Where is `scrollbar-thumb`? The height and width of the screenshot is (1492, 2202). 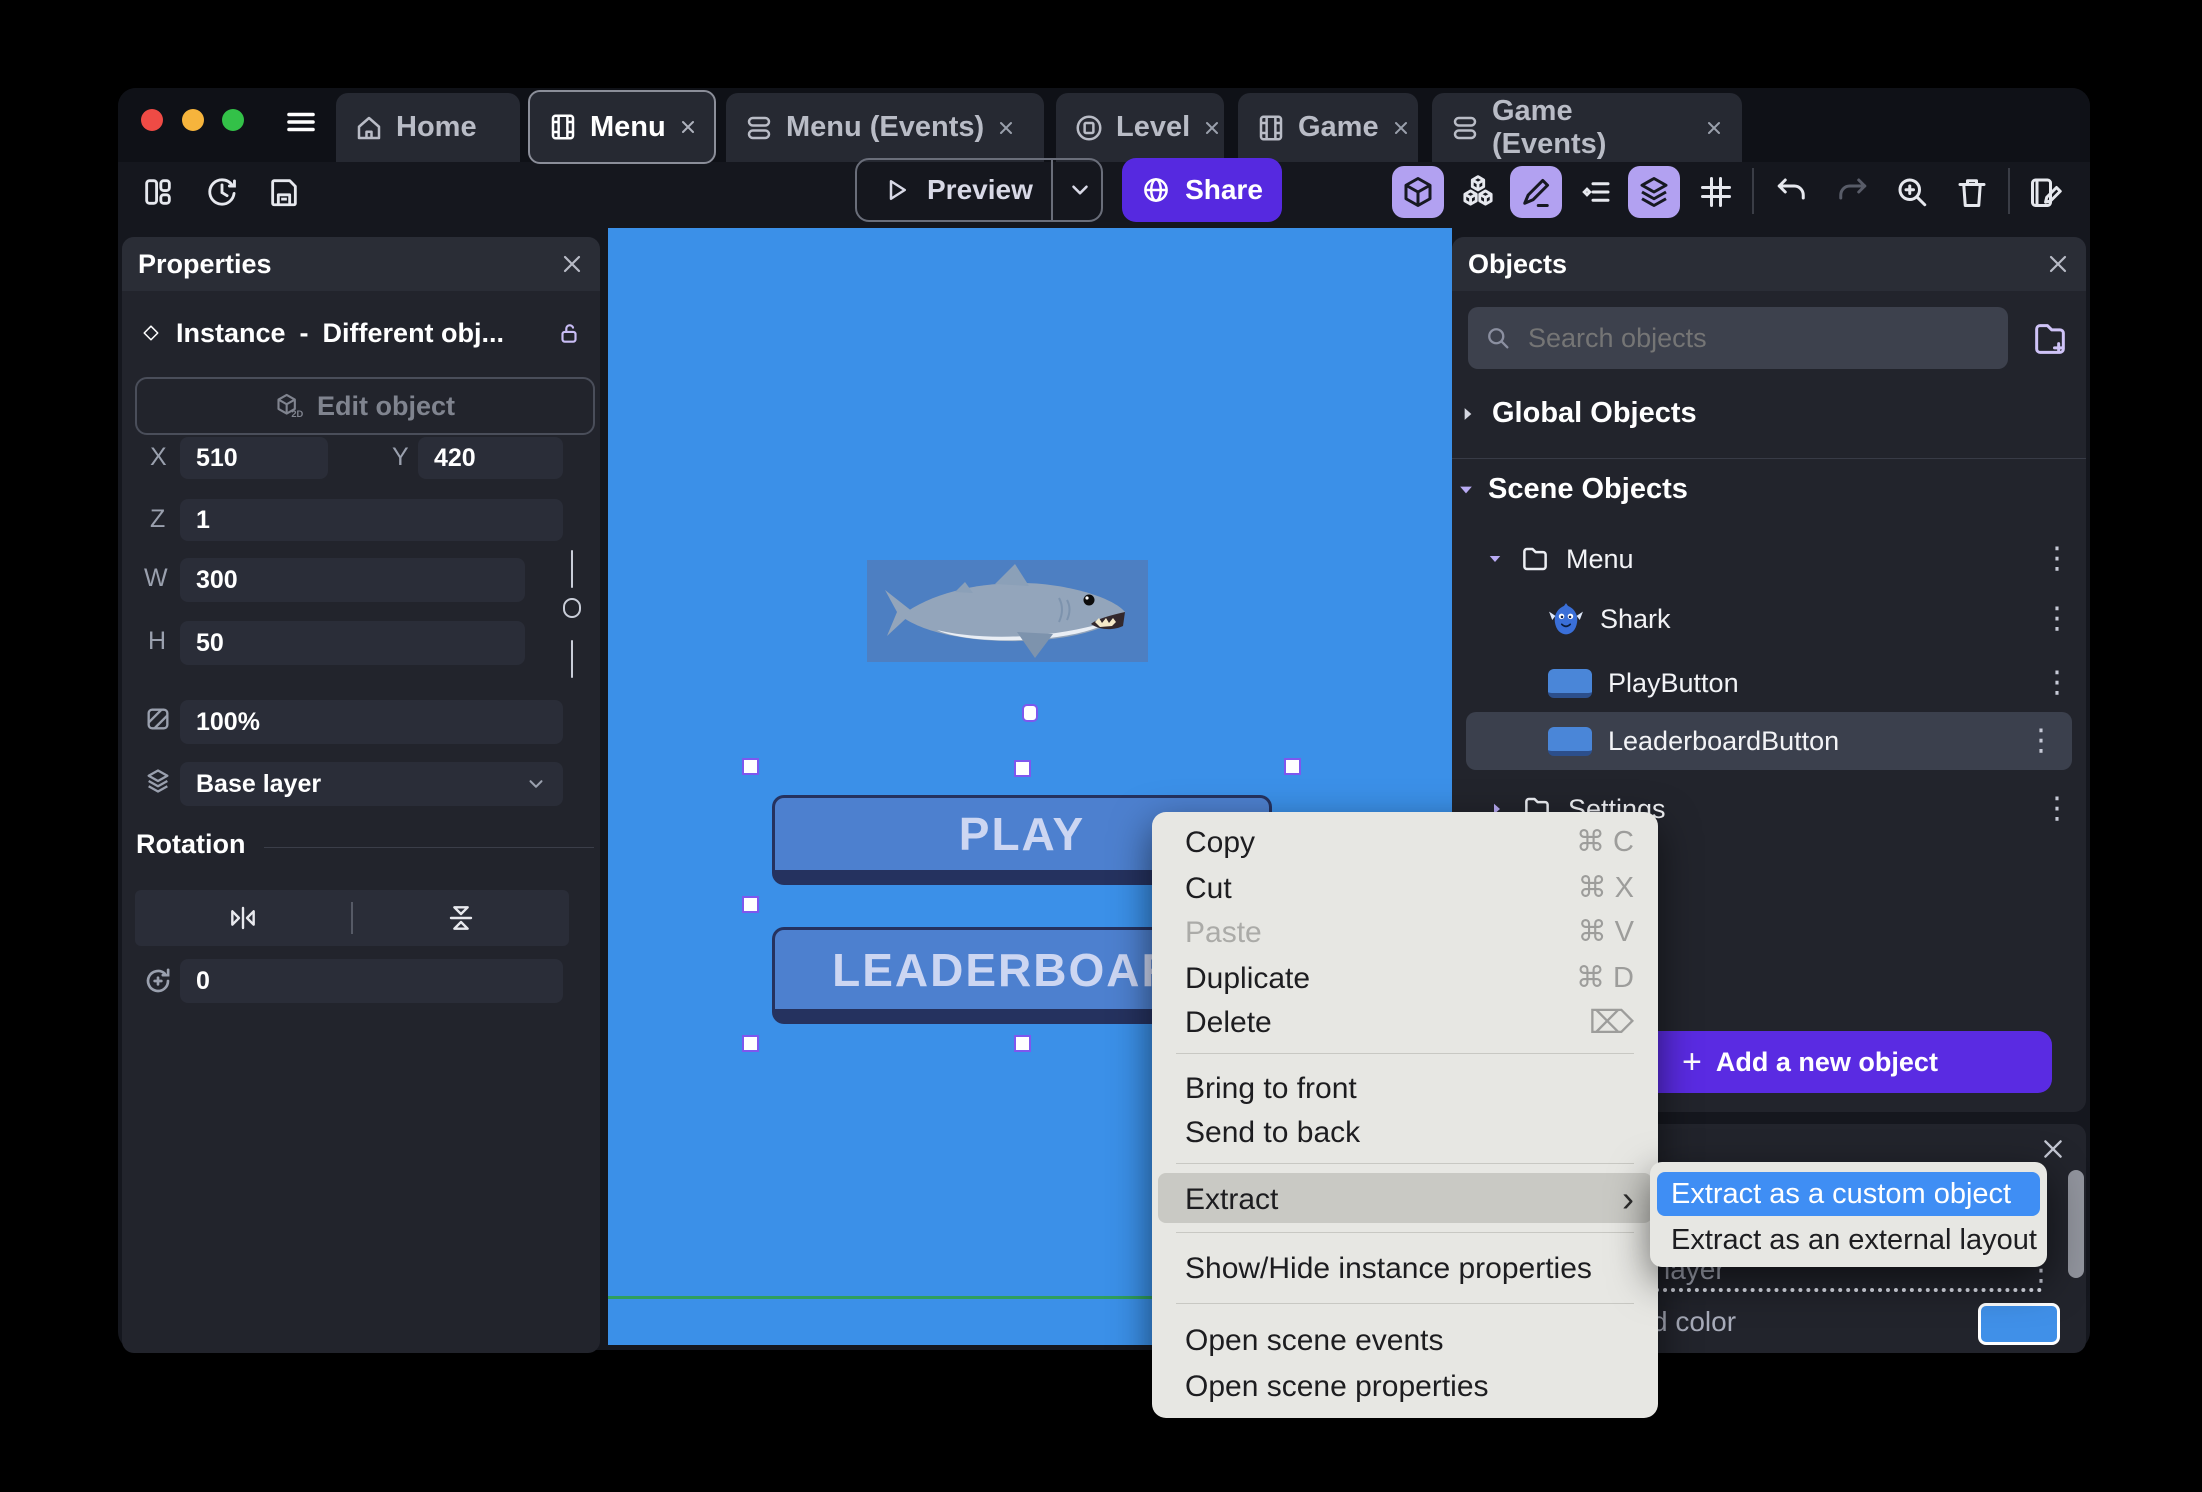 scrollbar-thumb is located at coordinates (2076, 1224).